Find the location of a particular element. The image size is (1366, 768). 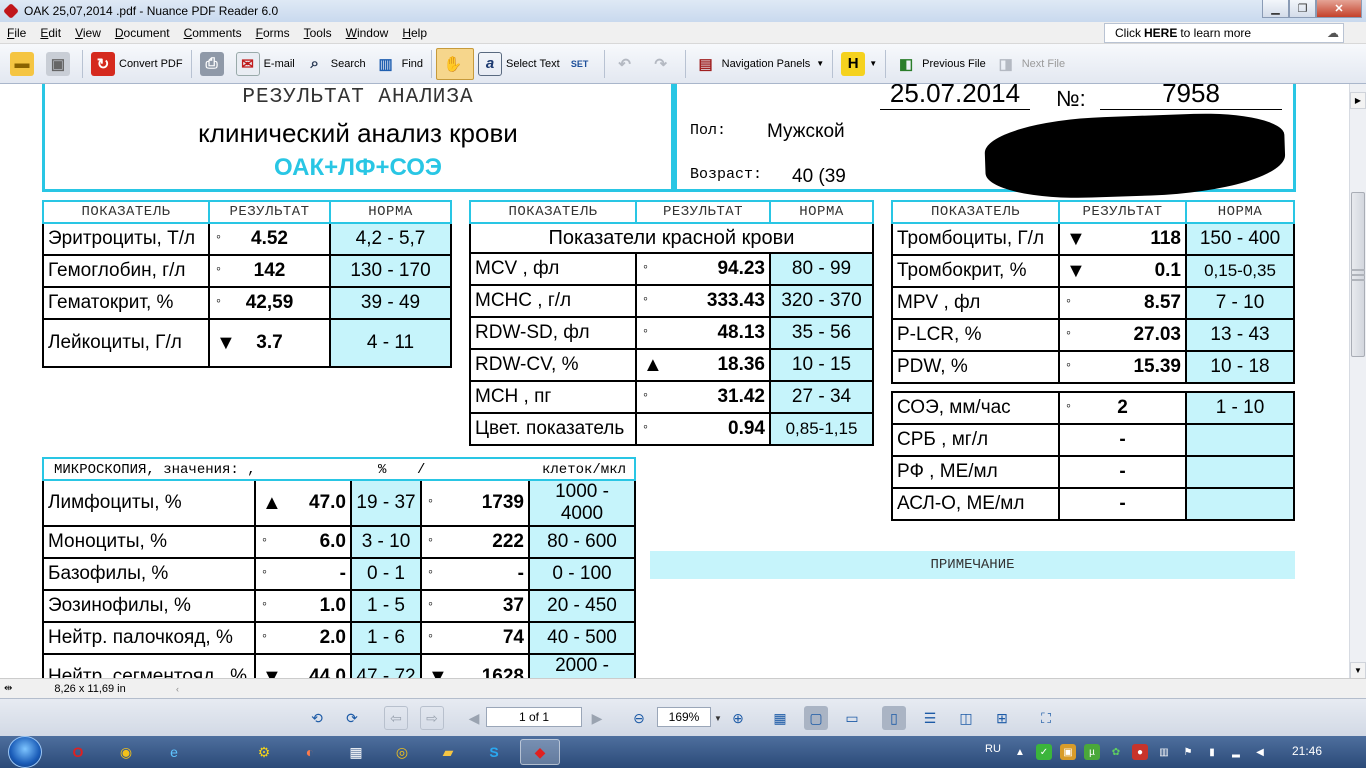

menu-view: View is located at coordinates (88, 33).